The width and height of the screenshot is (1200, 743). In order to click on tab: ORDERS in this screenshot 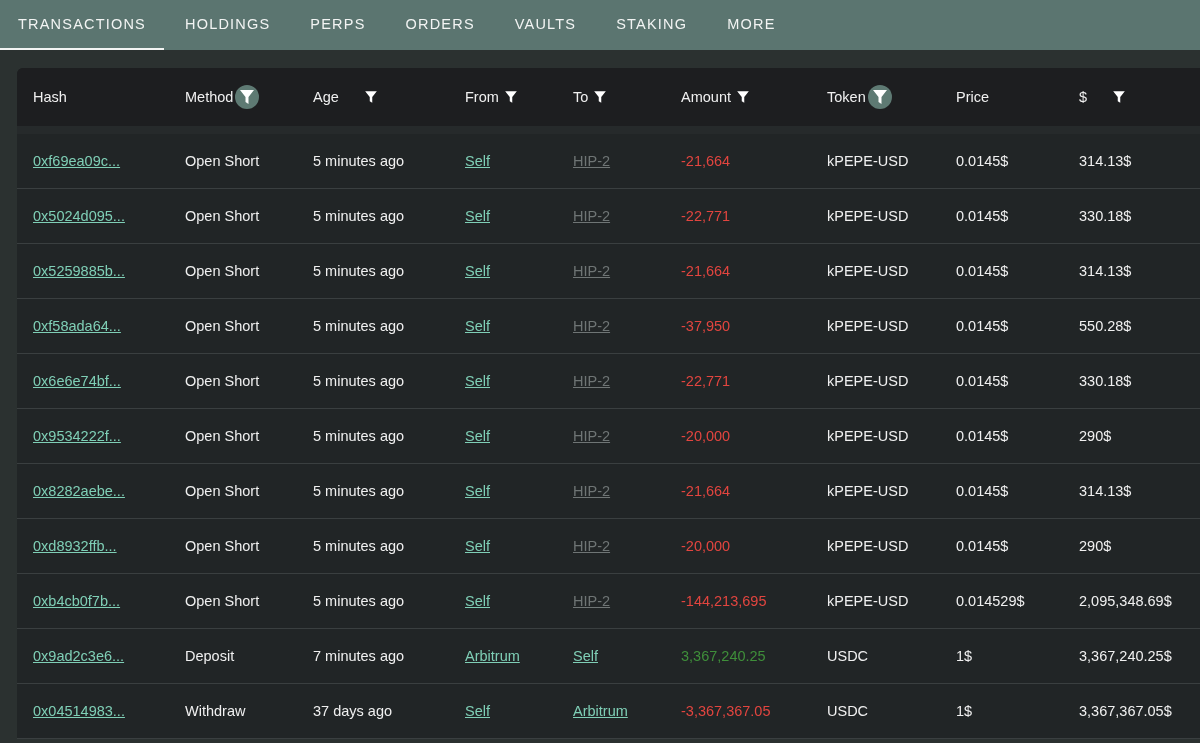, I will do `click(440, 25)`.